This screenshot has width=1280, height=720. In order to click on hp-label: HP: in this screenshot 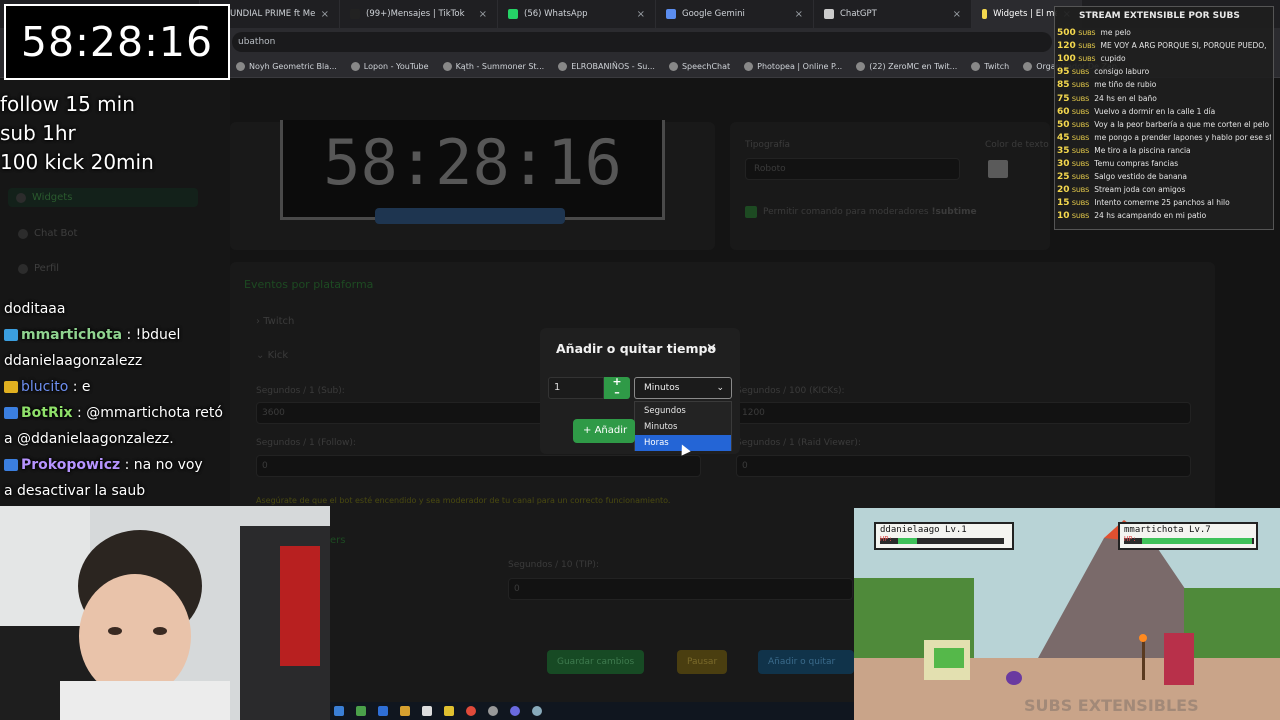, I will do `click(1130, 539)`.